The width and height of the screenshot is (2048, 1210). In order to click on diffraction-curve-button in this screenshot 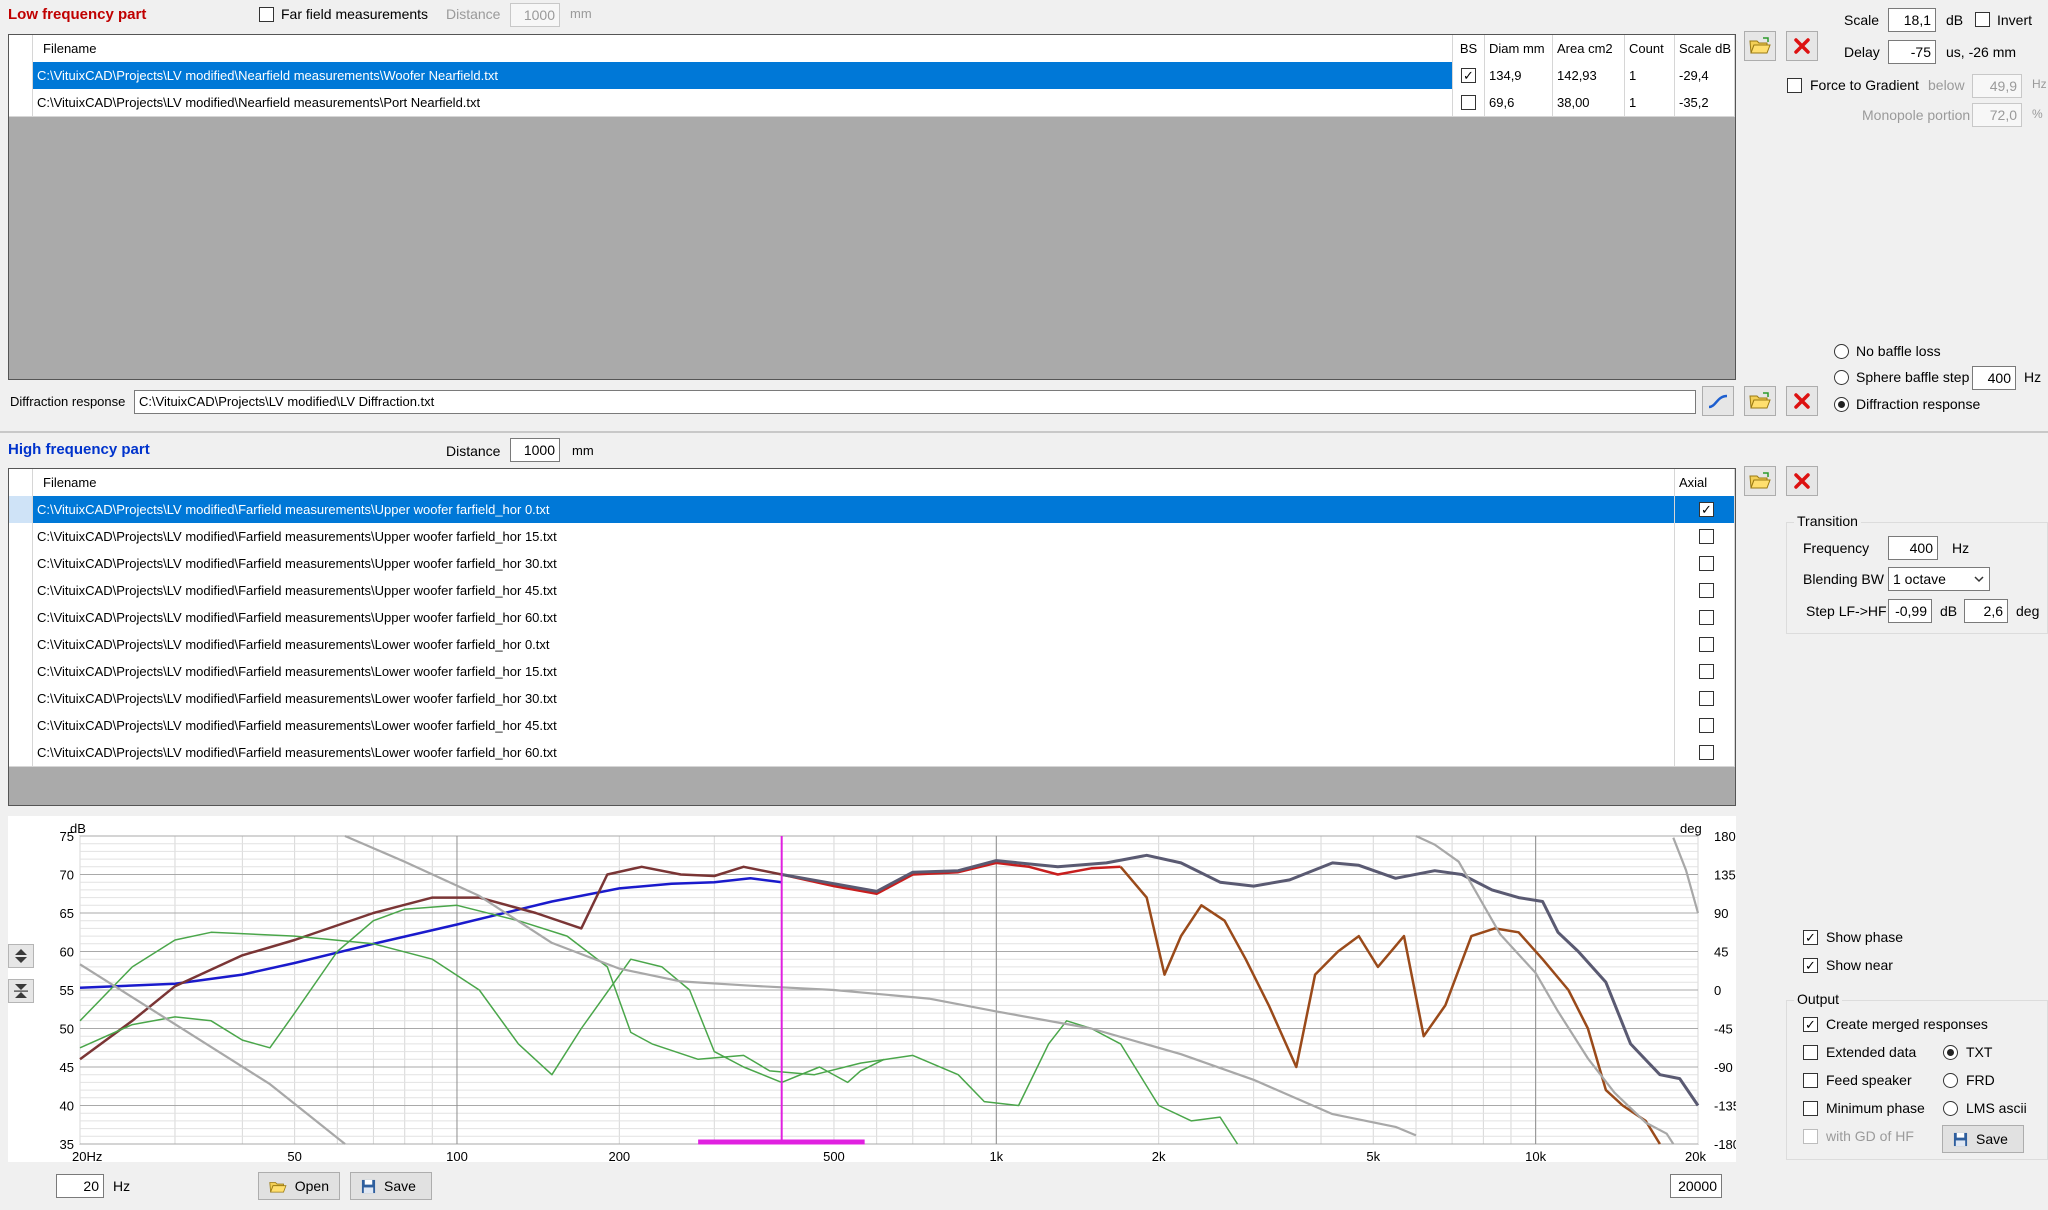, I will do `click(1718, 401)`.